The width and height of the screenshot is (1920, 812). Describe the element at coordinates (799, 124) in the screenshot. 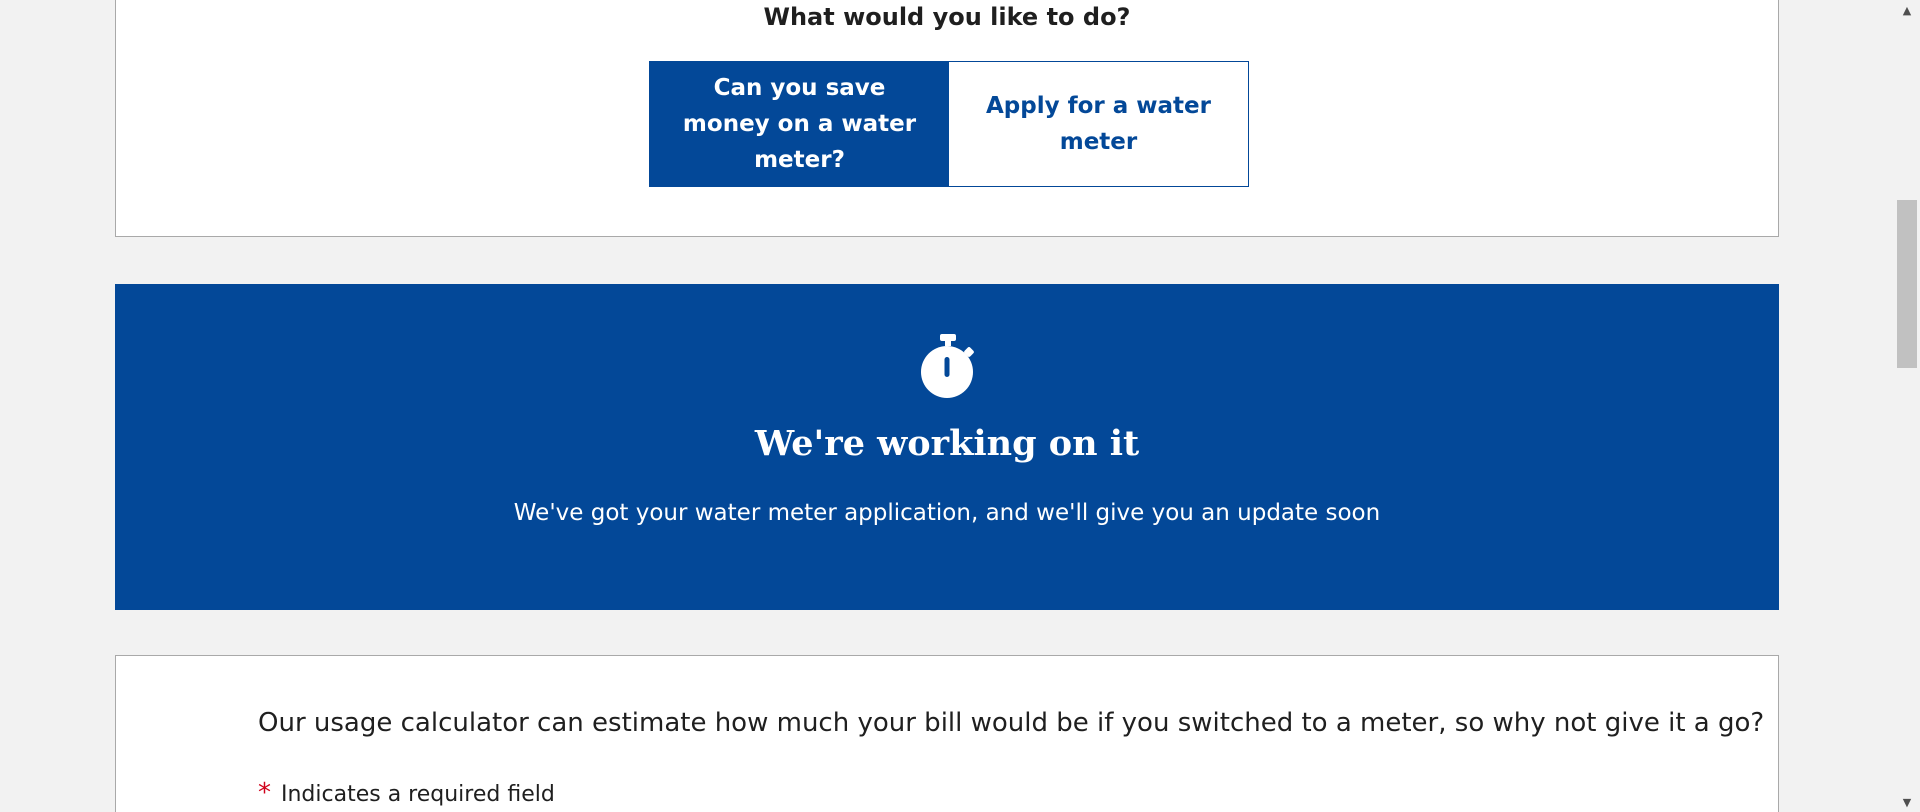

I see `save-money-button: Can you save money on a water meter?` at that location.